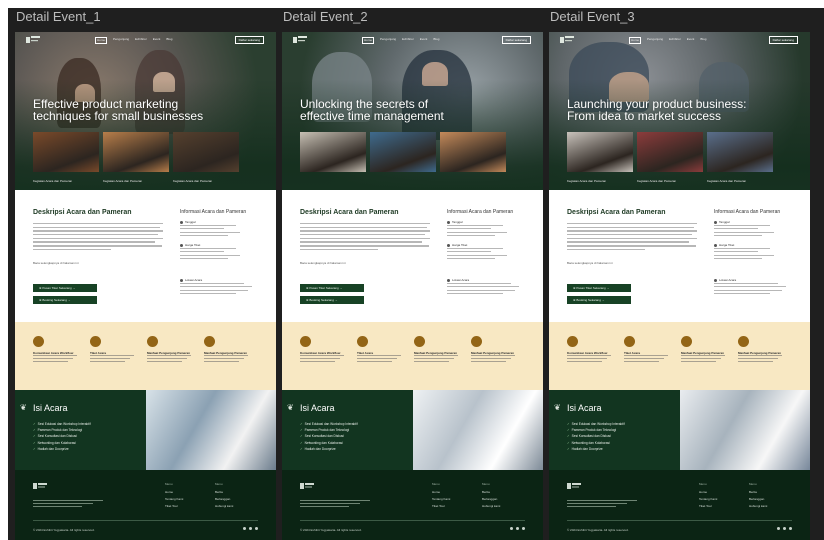 This screenshot has width=824, height=540. I want to click on info-bullet-icon, so click(448, 280).